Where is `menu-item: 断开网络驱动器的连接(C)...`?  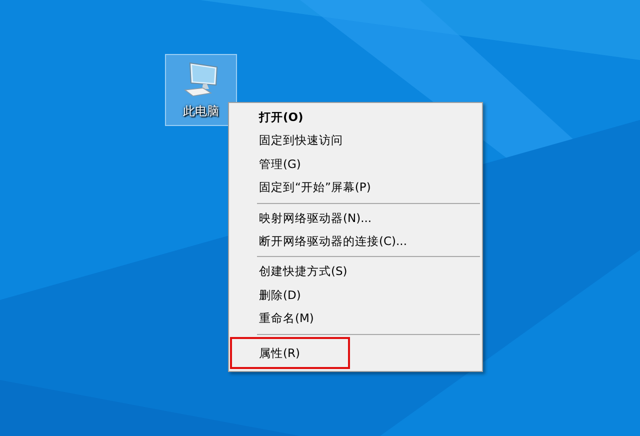 menu-item: 断开网络驱动器的连接(C)... is located at coordinates (355, 242).